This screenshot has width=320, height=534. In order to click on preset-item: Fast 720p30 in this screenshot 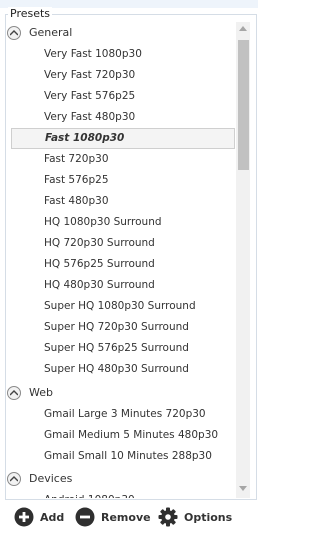, I will do `click(76, 159)`.